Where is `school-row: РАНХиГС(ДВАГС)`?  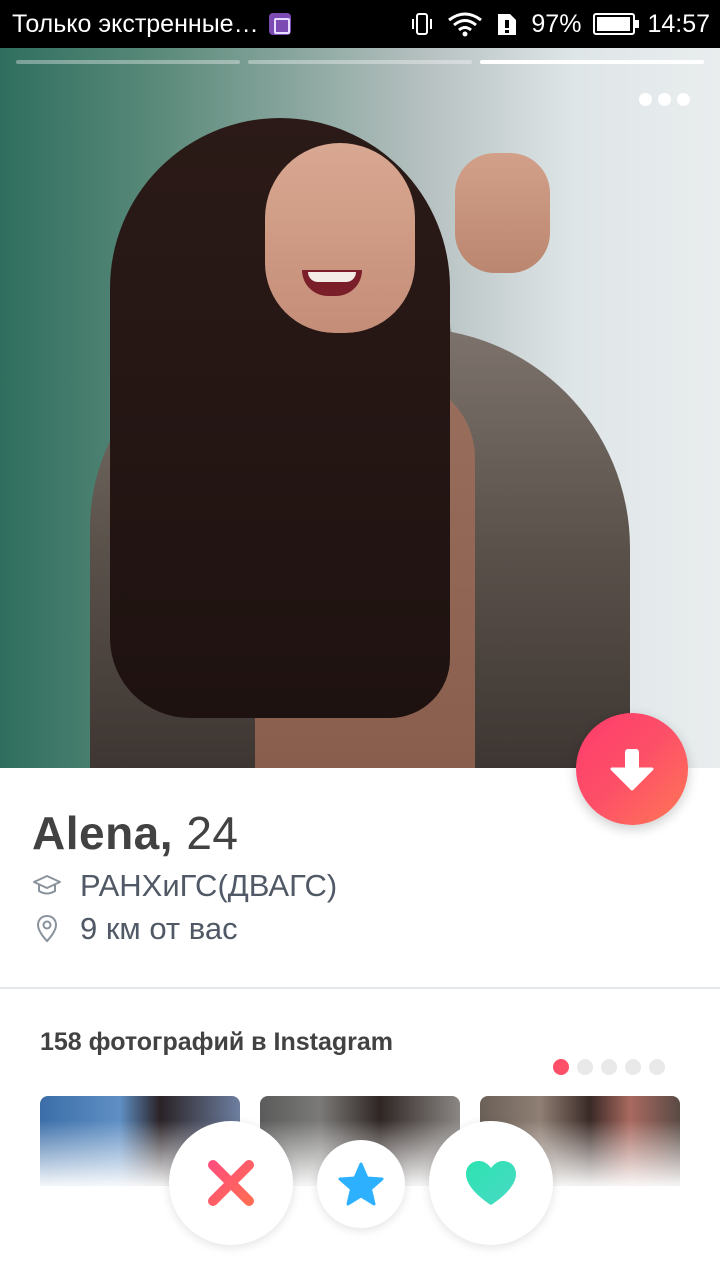
school-row: РАНХиГС(ДВАГС) is located at coordinates (184, 886).